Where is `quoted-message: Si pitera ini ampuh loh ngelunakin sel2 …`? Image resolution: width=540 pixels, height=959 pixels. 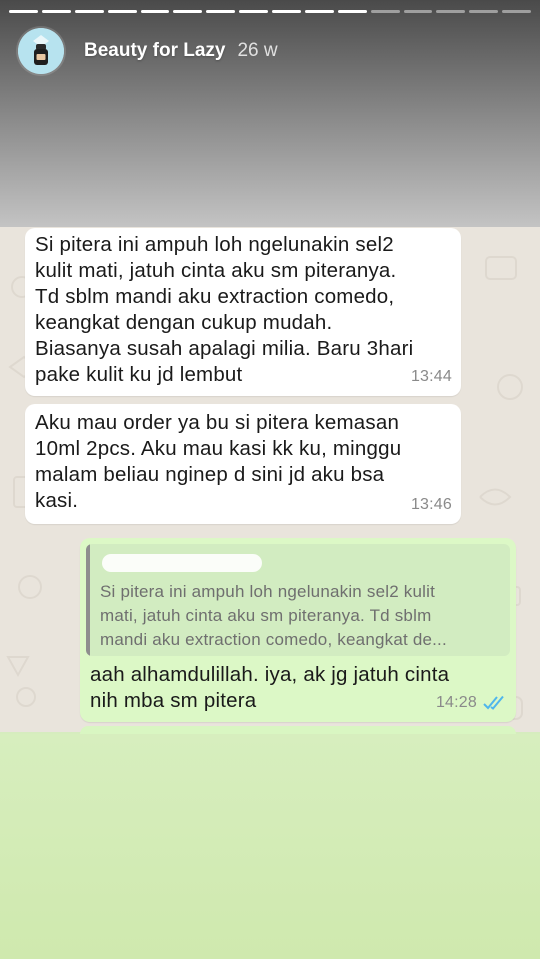
quoted-message: Si pitera ini ampuh loh ngelunakin sel2 … is located at coordinates (298, 600).